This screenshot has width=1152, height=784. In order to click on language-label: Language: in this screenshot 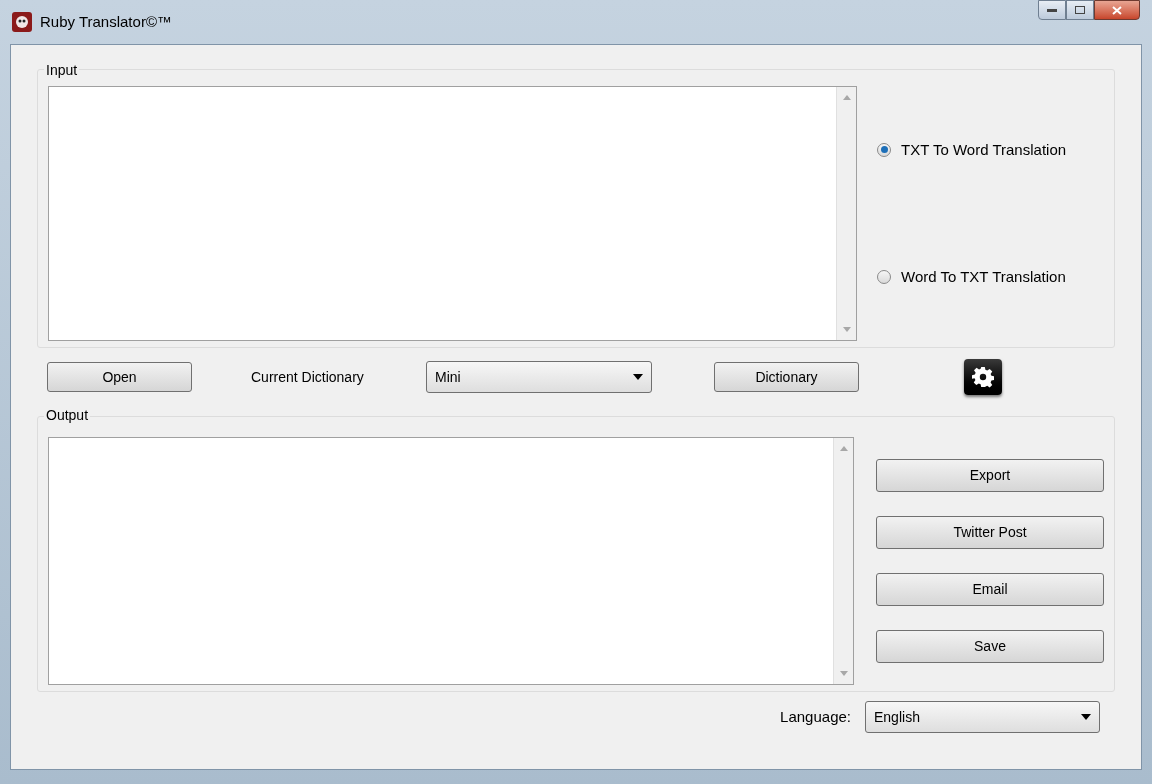, I will do `click(815, 716)`.